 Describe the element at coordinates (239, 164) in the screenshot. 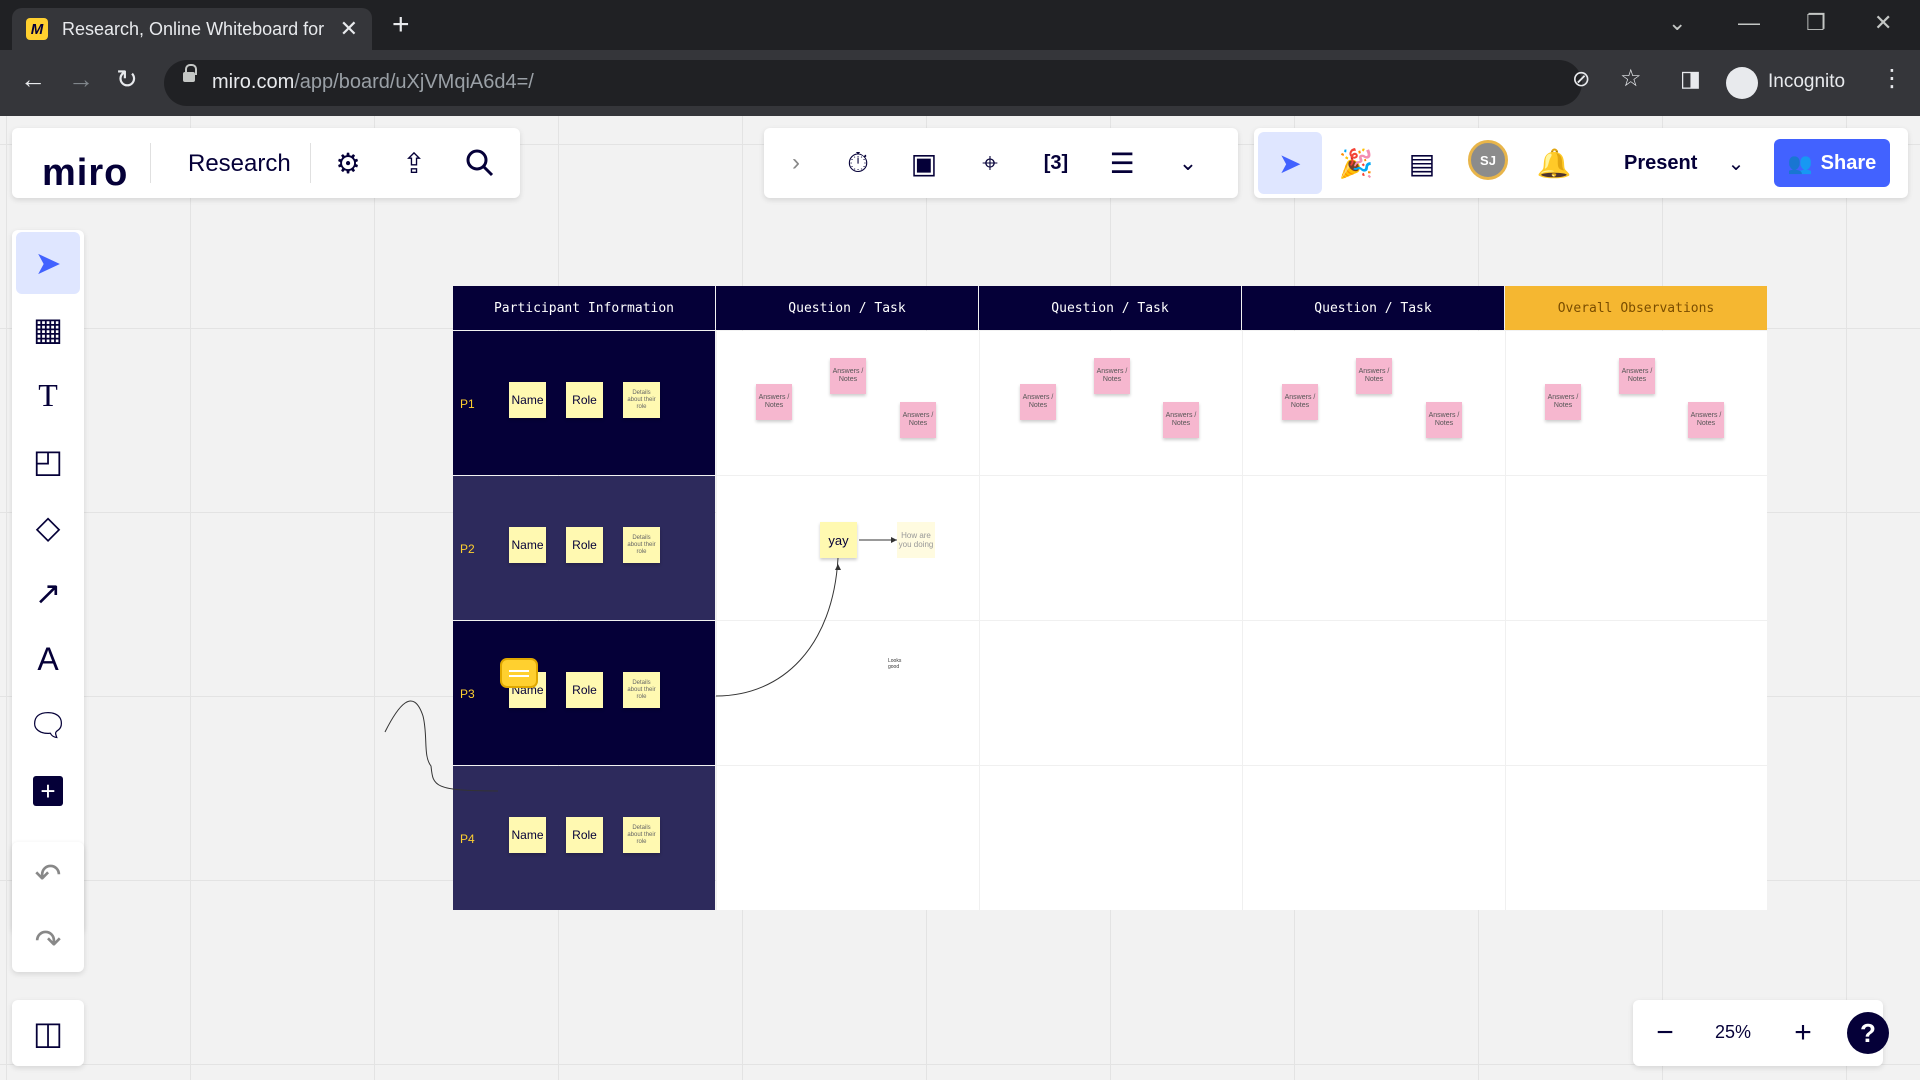

I see `board-name: Research` at that location.